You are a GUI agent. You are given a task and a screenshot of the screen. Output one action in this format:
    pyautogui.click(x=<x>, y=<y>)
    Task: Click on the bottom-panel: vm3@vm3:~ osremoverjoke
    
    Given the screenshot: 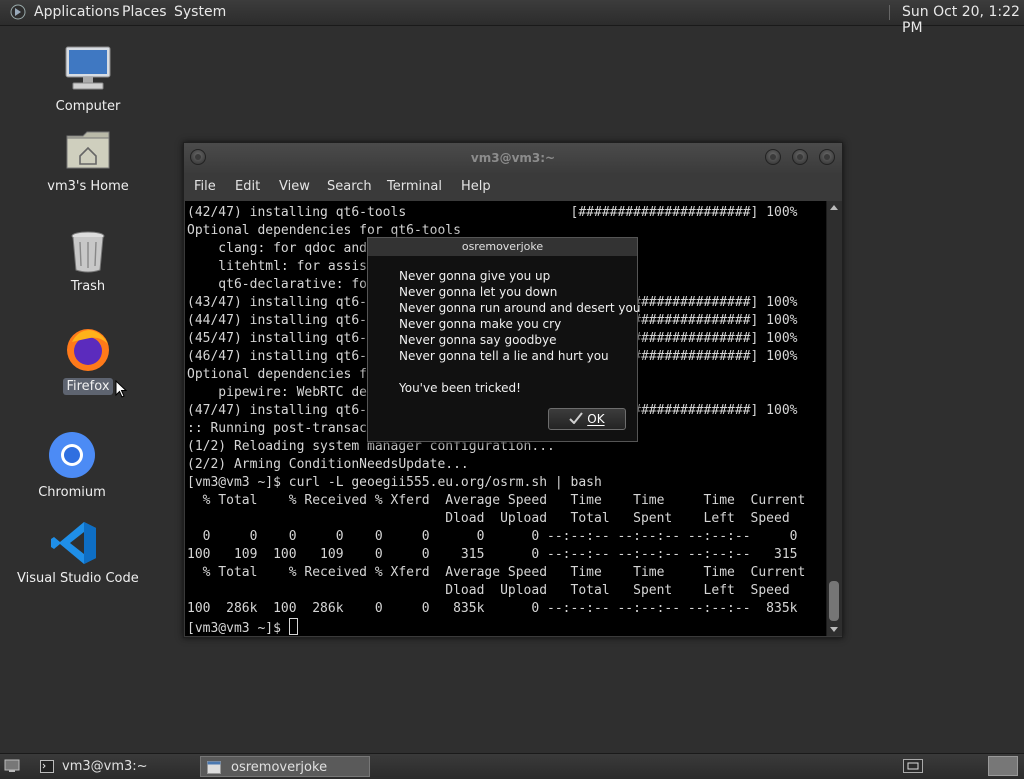 What is the action you would take?
    pyautogui.click(x=512, y=766)
    